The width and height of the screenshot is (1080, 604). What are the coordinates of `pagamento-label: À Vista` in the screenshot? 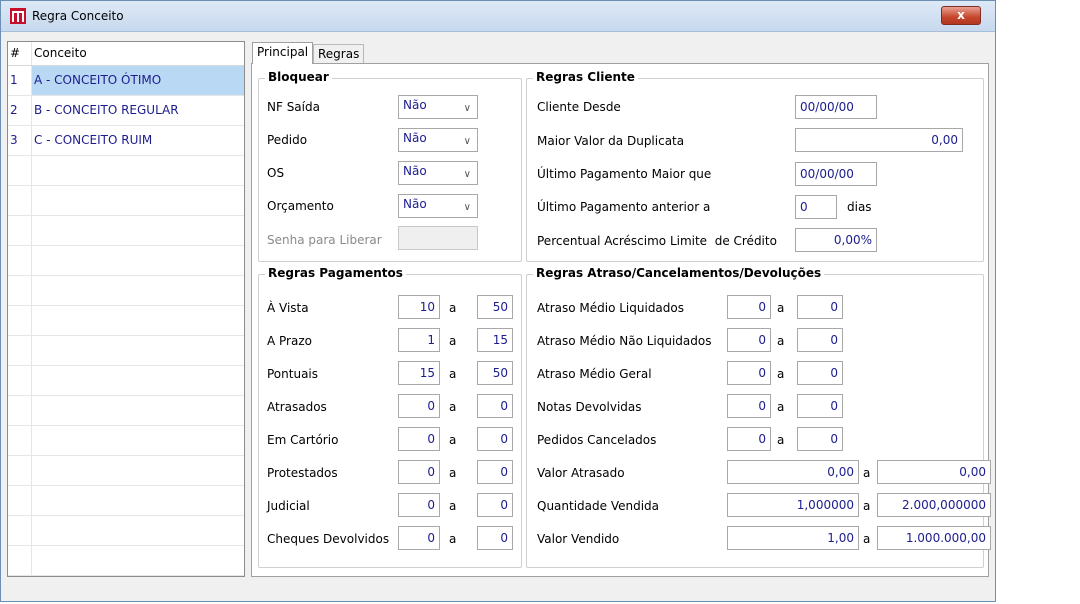 It's located at (288, 308).